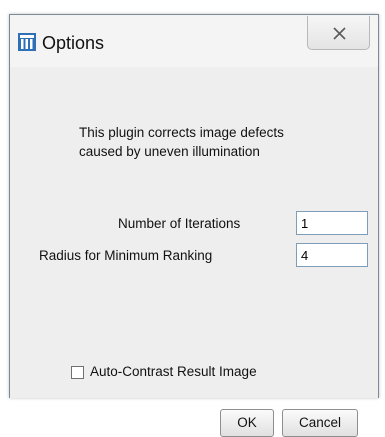 This screenshot has height=437, width=385. I want to click on description-line-1: This plugin corrects image defects, so click(181, 132).